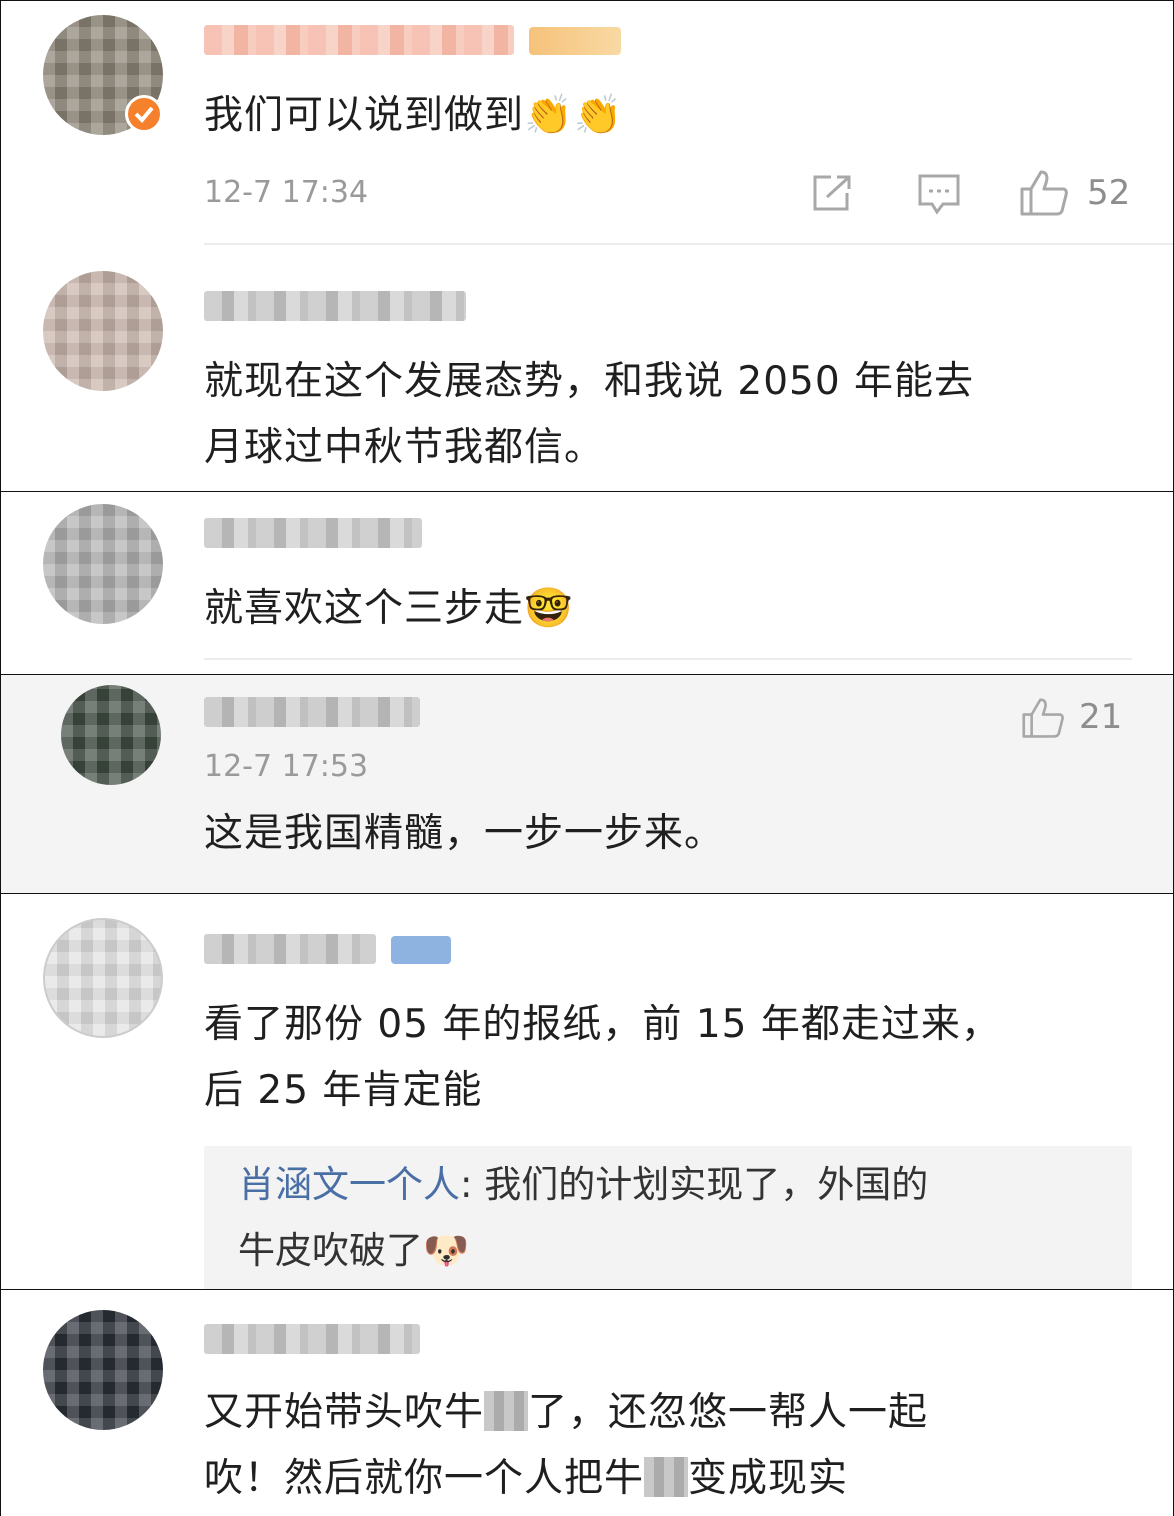 The image size is (1174, 1516). I want to click on user-badge, so click(575, 41).